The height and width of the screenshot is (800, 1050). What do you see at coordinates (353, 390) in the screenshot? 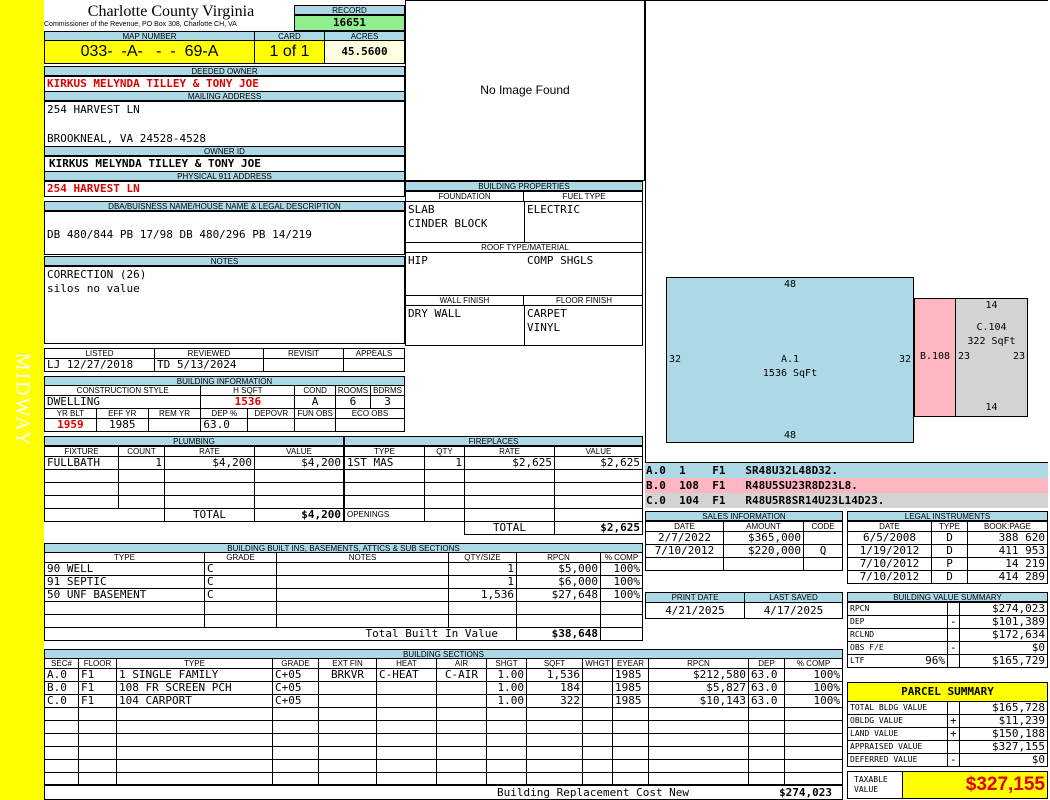
I see `bi-h-rooms: ROOMS` at bounding box center [353, 390].